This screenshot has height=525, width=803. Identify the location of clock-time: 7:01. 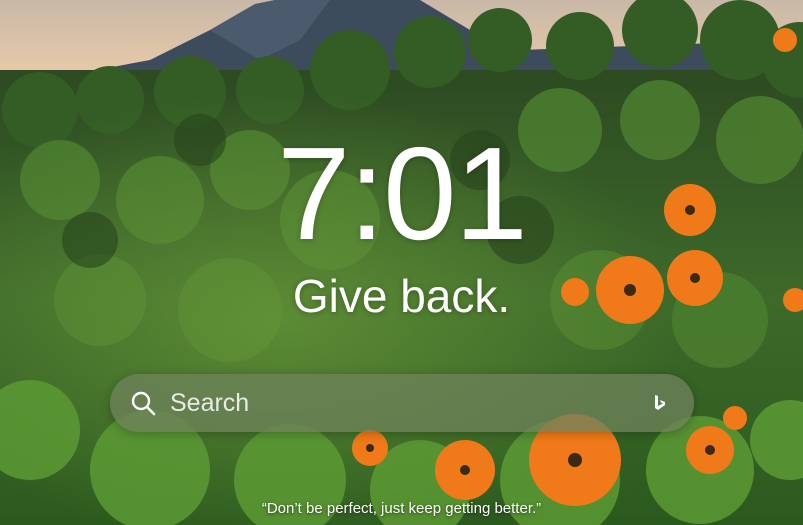
(402, 193).